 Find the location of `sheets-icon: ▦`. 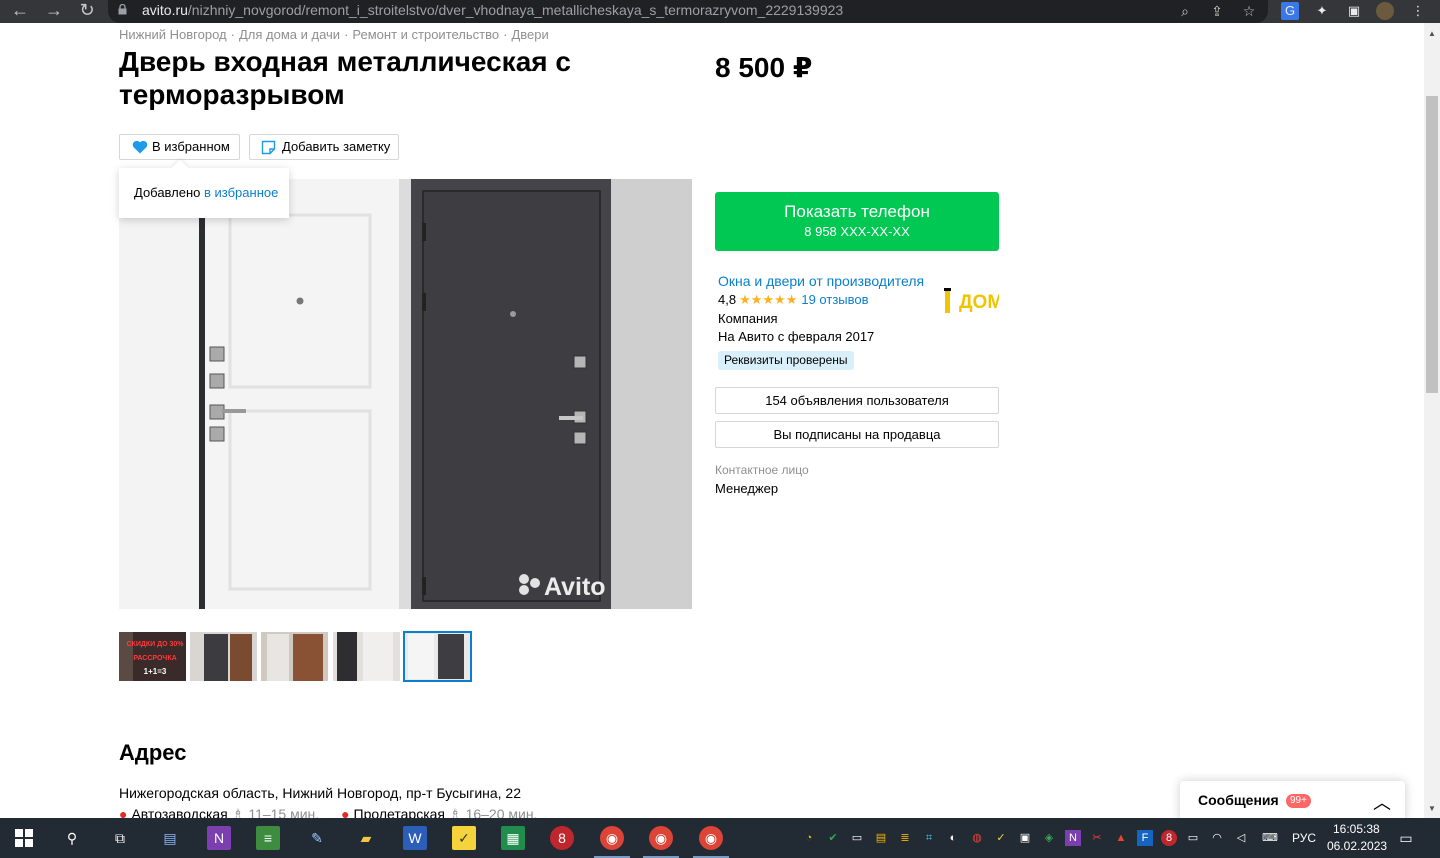

sheets-icon: ▦ is located at coordinates (513, 838).